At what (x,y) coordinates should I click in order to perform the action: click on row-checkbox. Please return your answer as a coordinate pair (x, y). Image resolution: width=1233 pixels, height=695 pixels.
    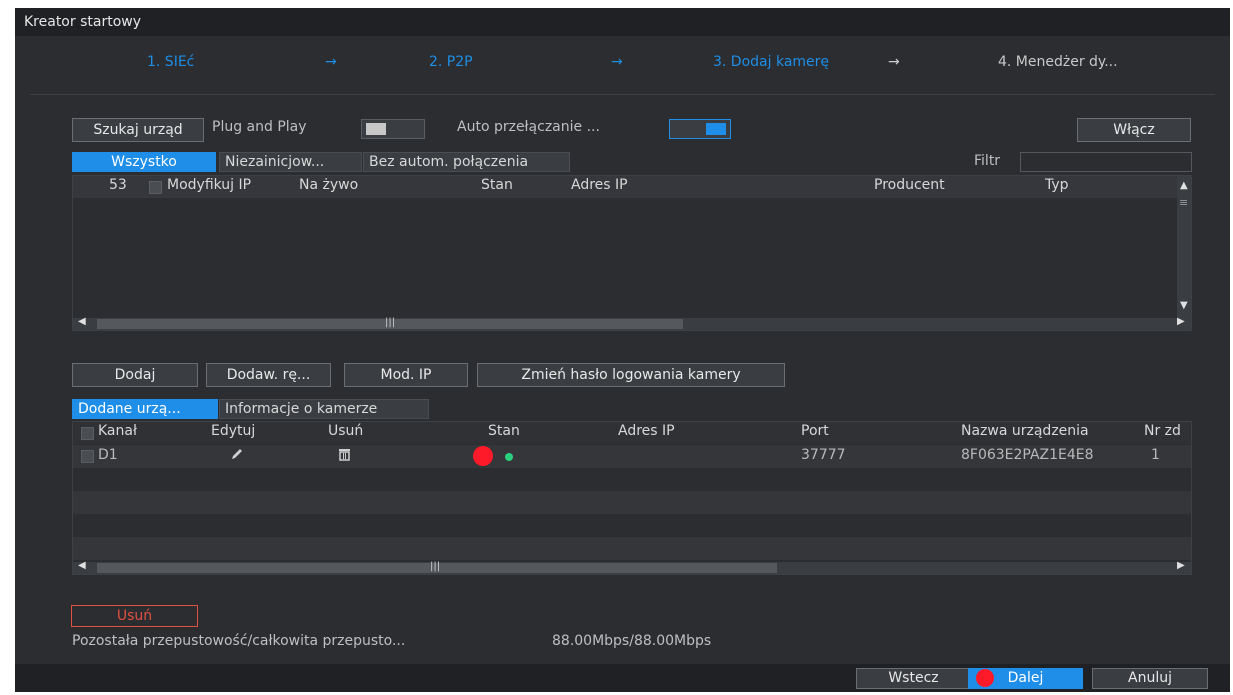
    Looking at the image, I should click on (87, 456).